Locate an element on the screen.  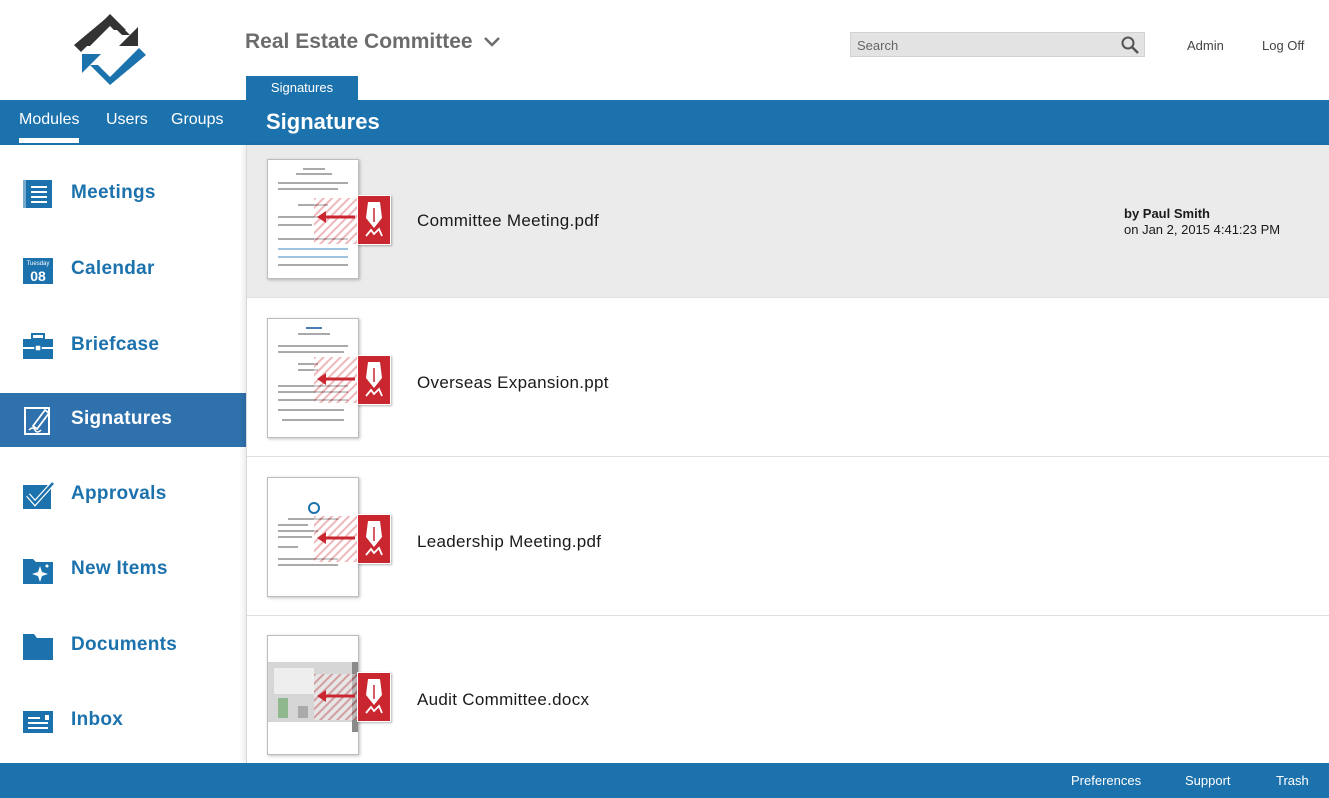
documents-icon is located at coordinates (38, 647).